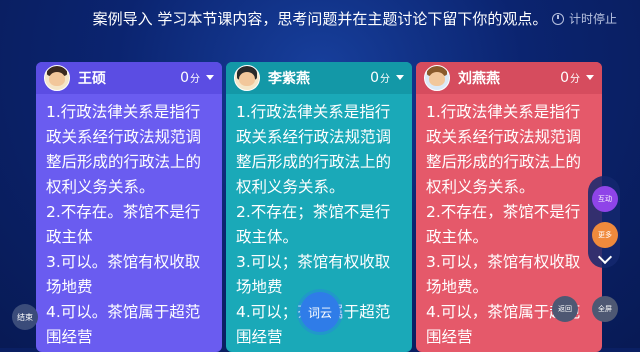 The image size is (640, 352). Describe the element at coordinates (320, 312) in the screenshot. I see `word-cloud-button: 词云` at that location.